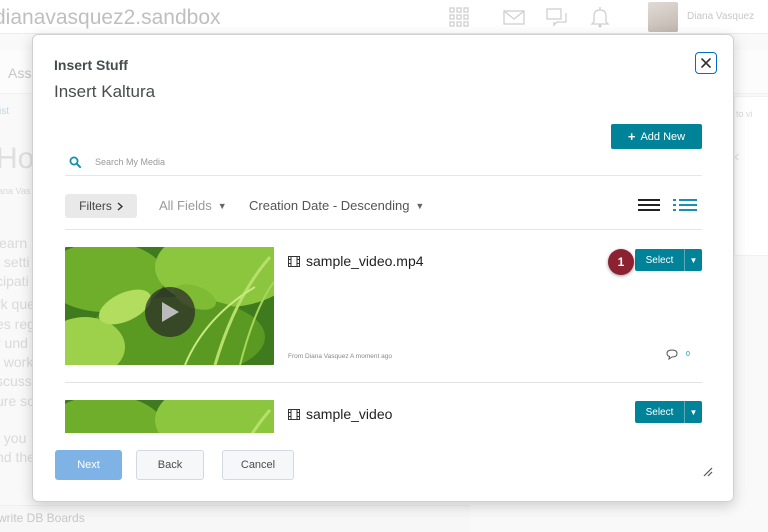  What do you see at coordinates (105, 91) in the screenshot?
I see `dialog-subtitle: Insert Kaltura` at bounding box center [105, 91].